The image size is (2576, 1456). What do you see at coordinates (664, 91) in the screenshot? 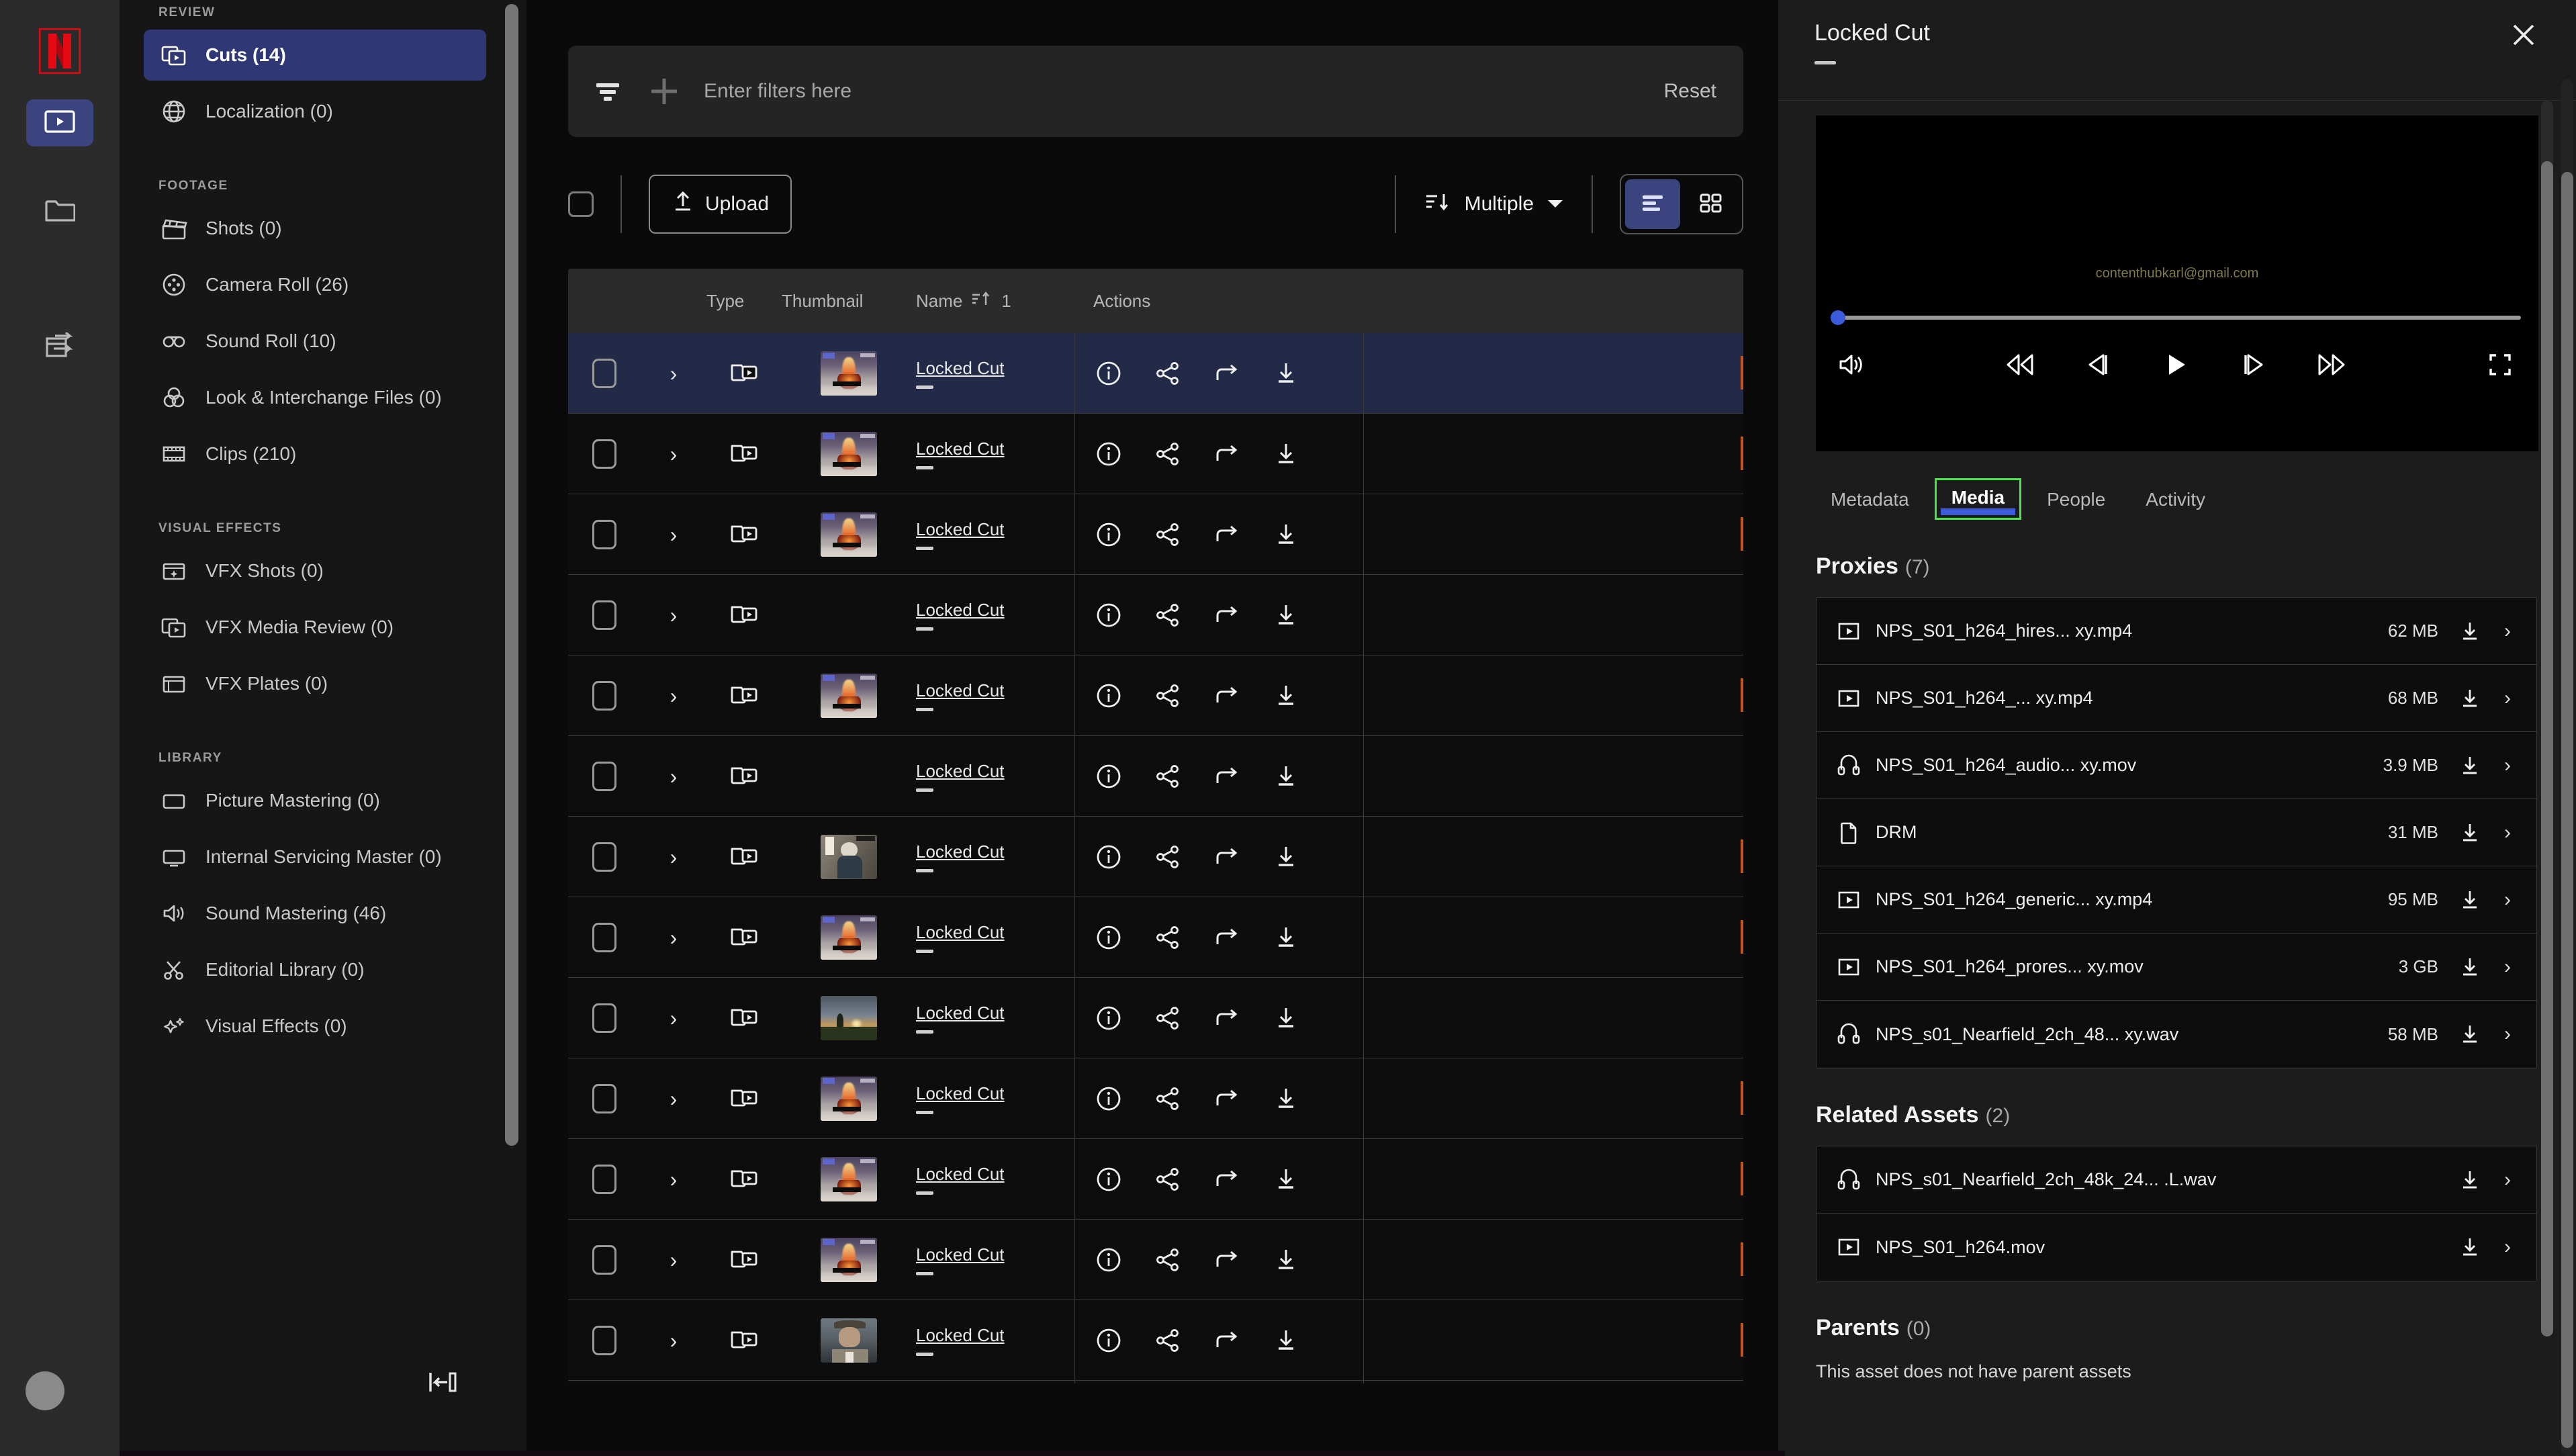
I see `plus-icon` at bounding box center [664, 91].